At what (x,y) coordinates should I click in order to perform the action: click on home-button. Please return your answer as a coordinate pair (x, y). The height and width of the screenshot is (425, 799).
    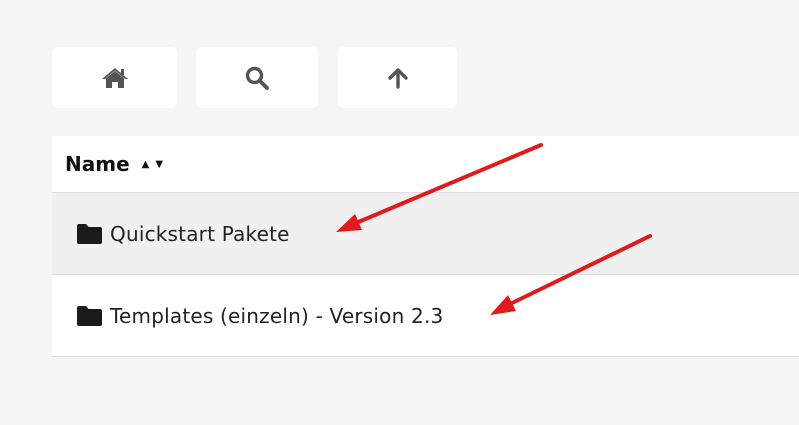
    Looking at the image, I should click on (114, 77).